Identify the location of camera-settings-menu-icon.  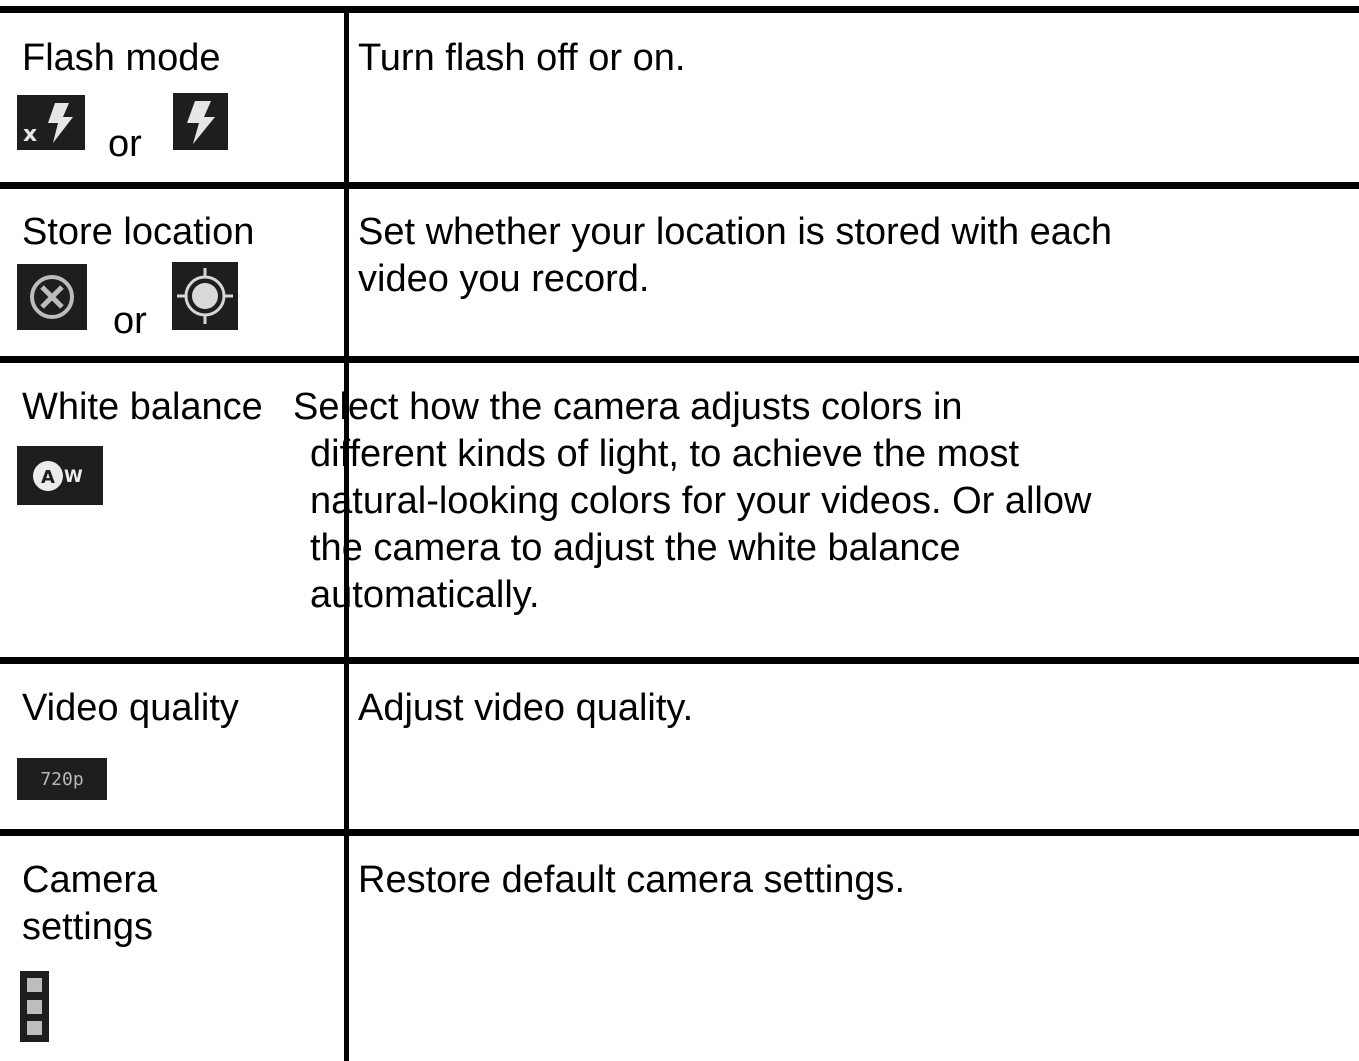
(34, 1006).